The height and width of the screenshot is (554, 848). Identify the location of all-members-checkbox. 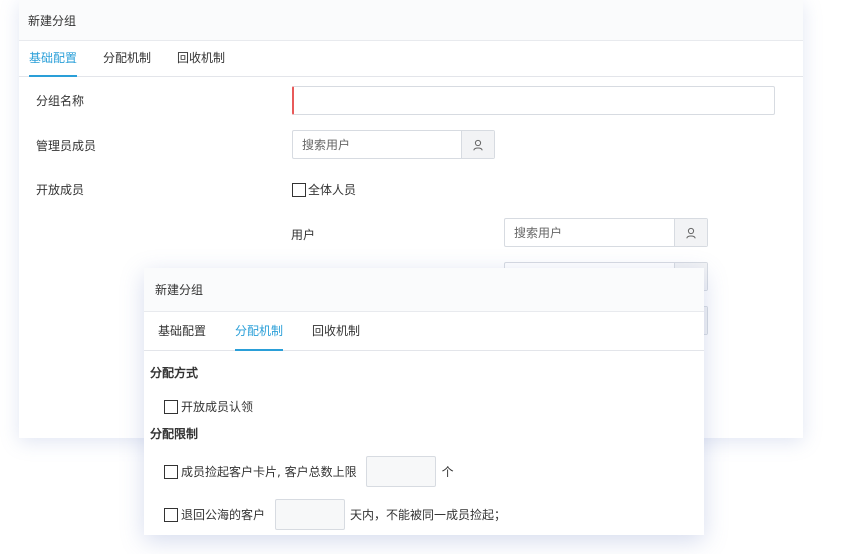
(299, 189).